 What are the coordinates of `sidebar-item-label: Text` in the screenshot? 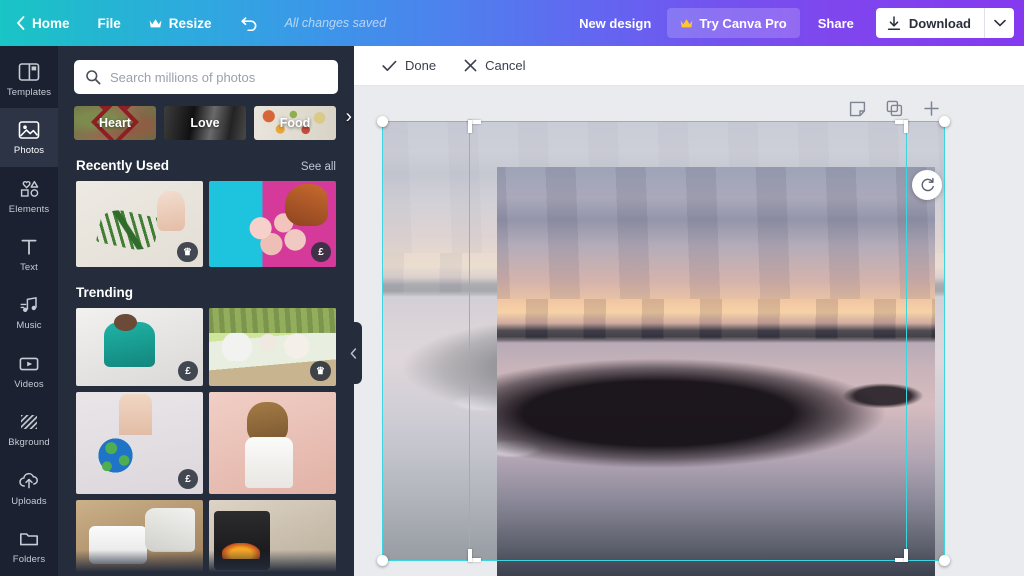 It's located at (29, 268).